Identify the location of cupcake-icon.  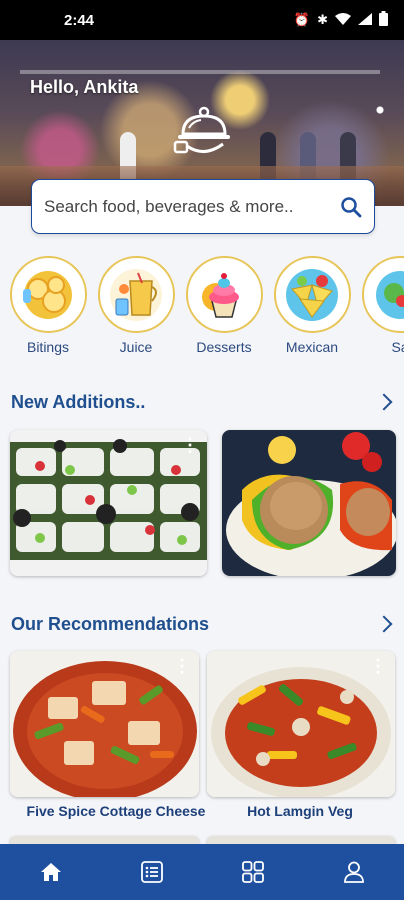
(224, 294).